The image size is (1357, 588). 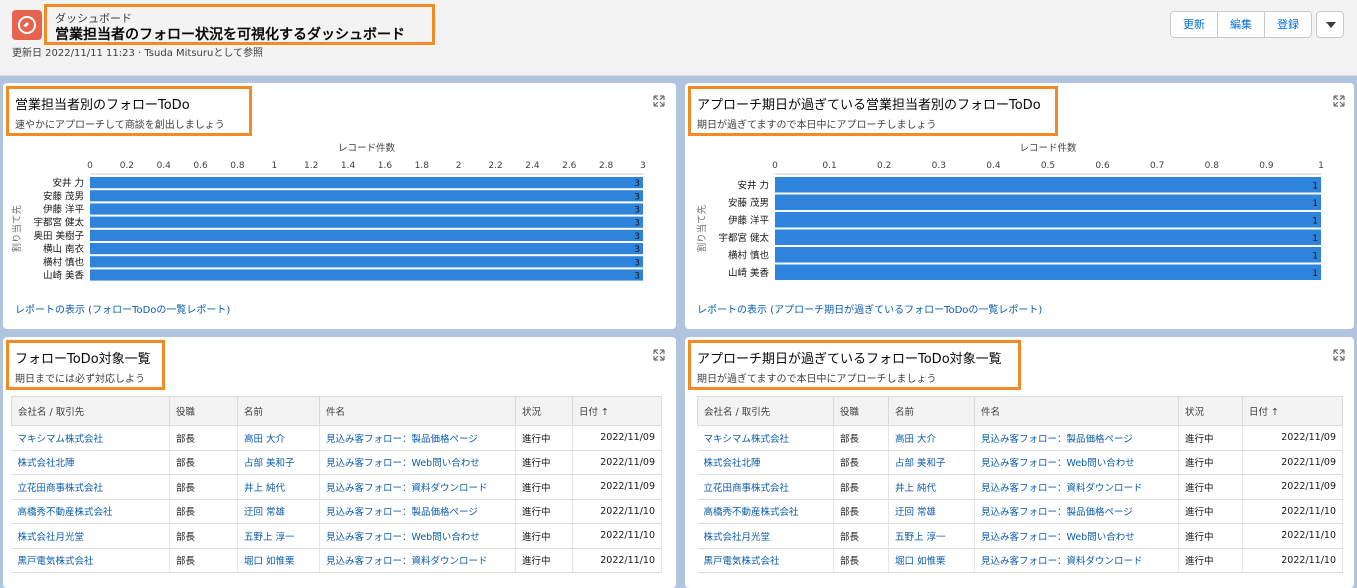 What do you see at coordinates (127, 166) in the screenshot?
I see `x-tick-label: 0.2` at bounding box center [127, 166].